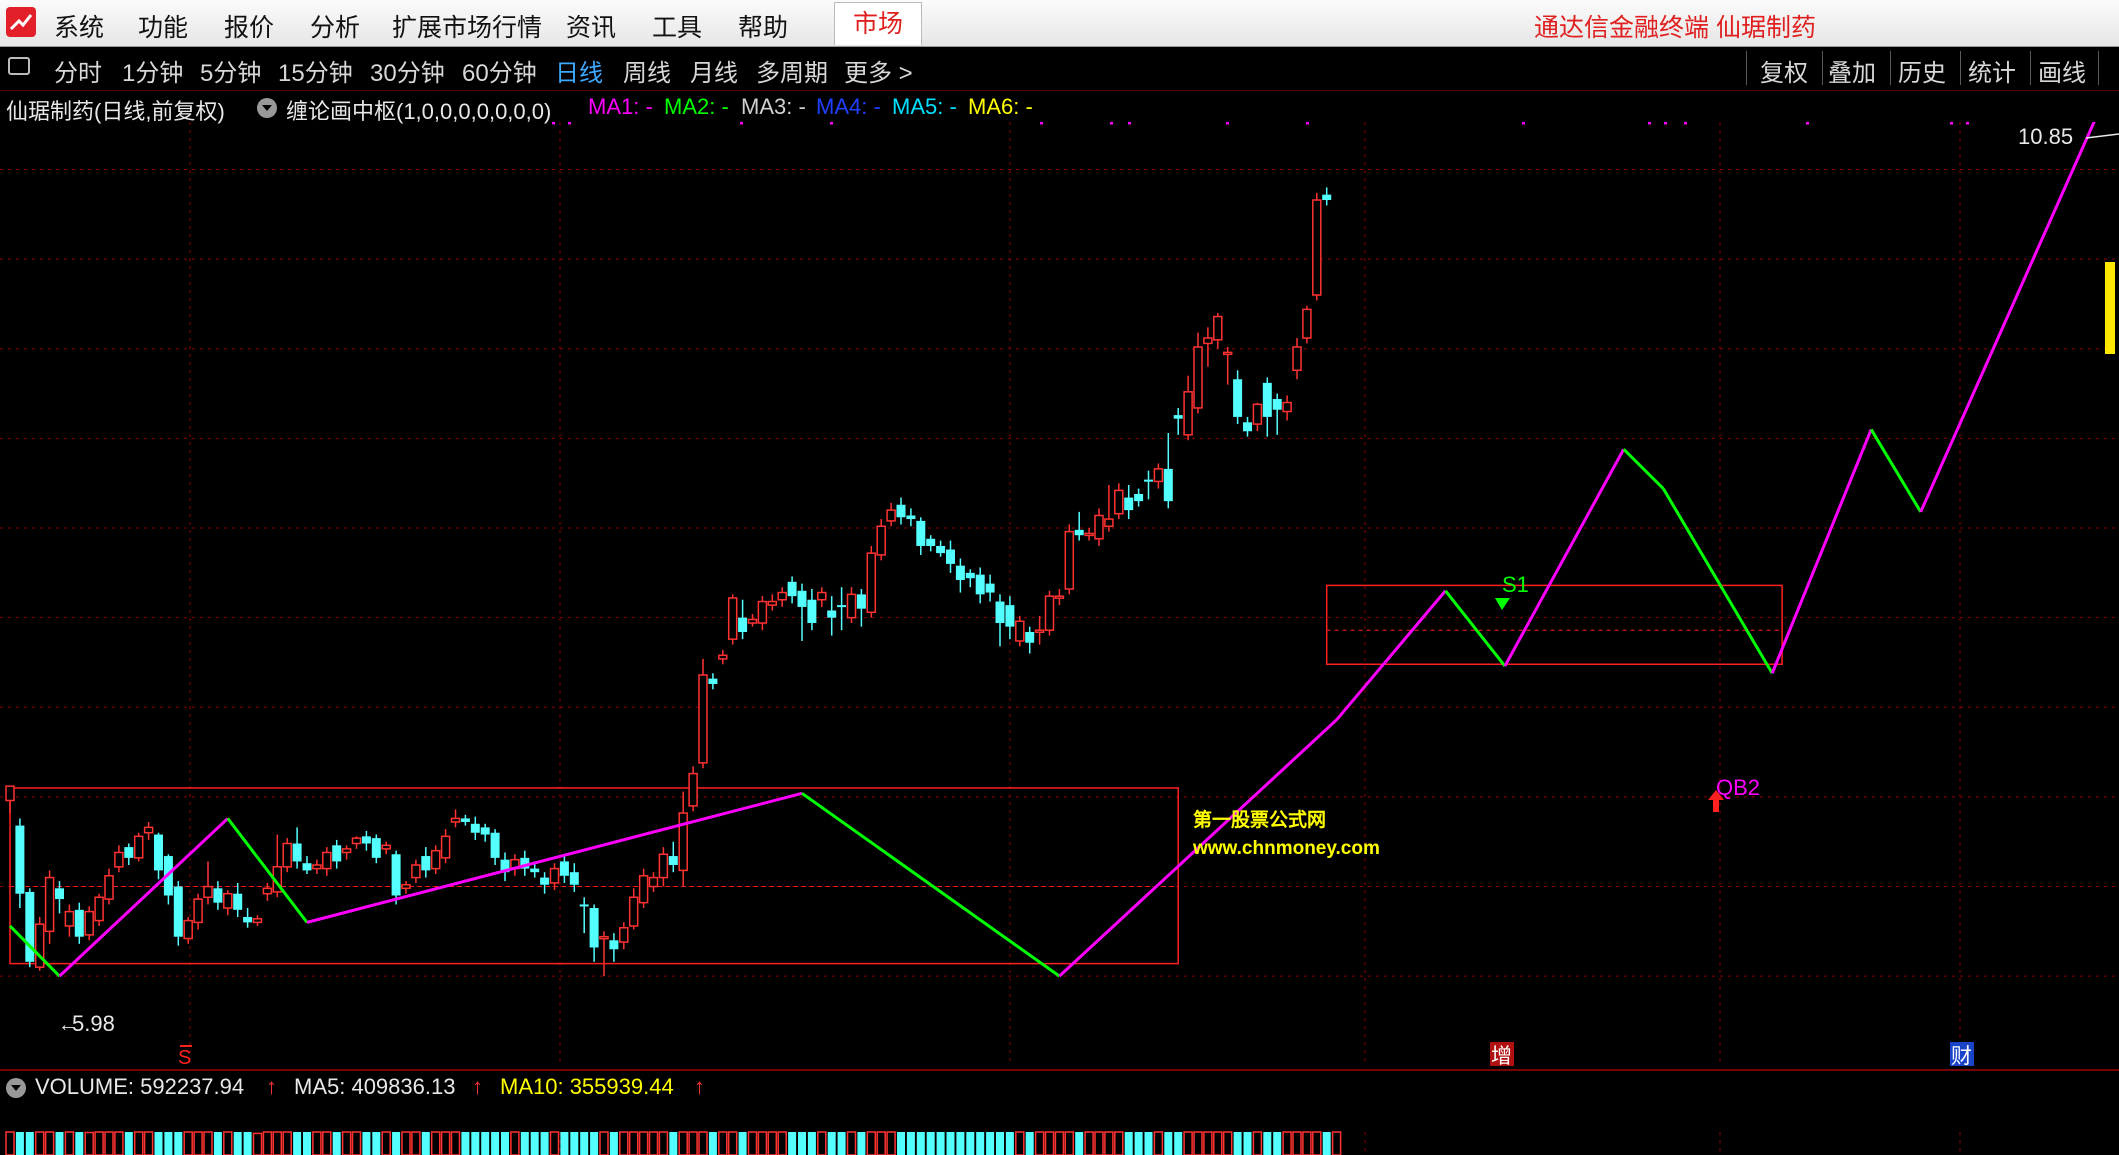  I want to click on volume-up-arrow-icon: ↑, so click(271, 1086).